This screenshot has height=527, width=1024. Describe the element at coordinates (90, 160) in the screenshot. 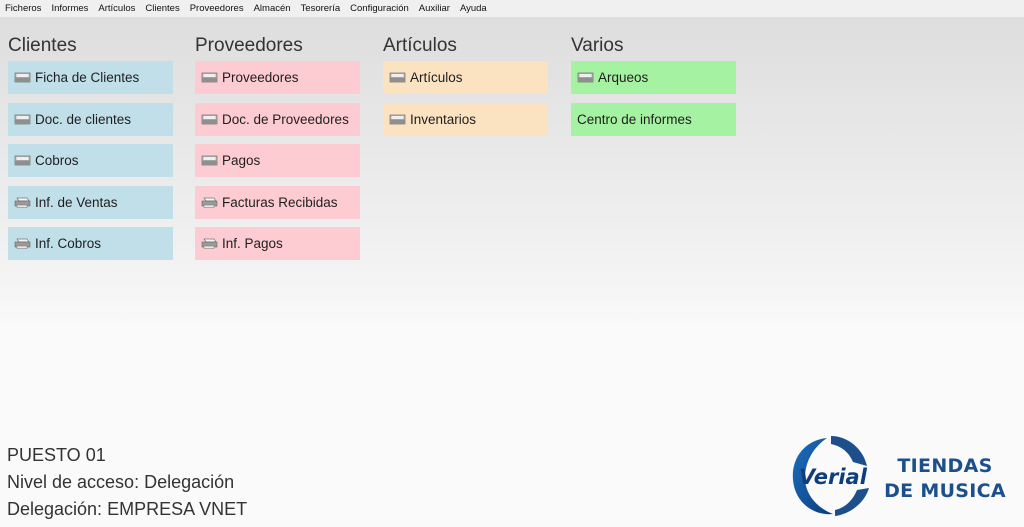

I see `tile-cobros: Cobros` at that location.